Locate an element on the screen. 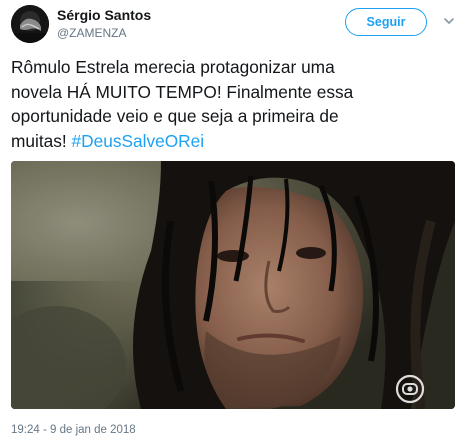  tweet-text-line: novela HÁ MUITO TEMPO! Finalmente essa is located at coordinates (182, 91).